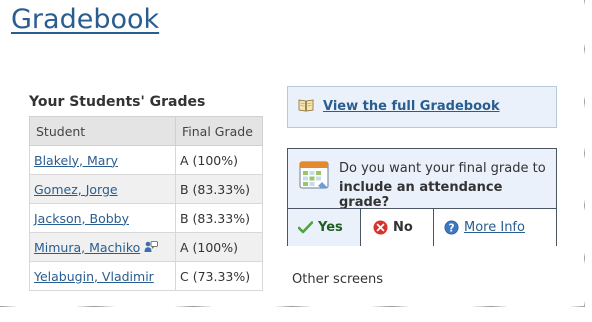  I want to click on student-cell: Yelabugin, Vladimir, so click(102, 276).